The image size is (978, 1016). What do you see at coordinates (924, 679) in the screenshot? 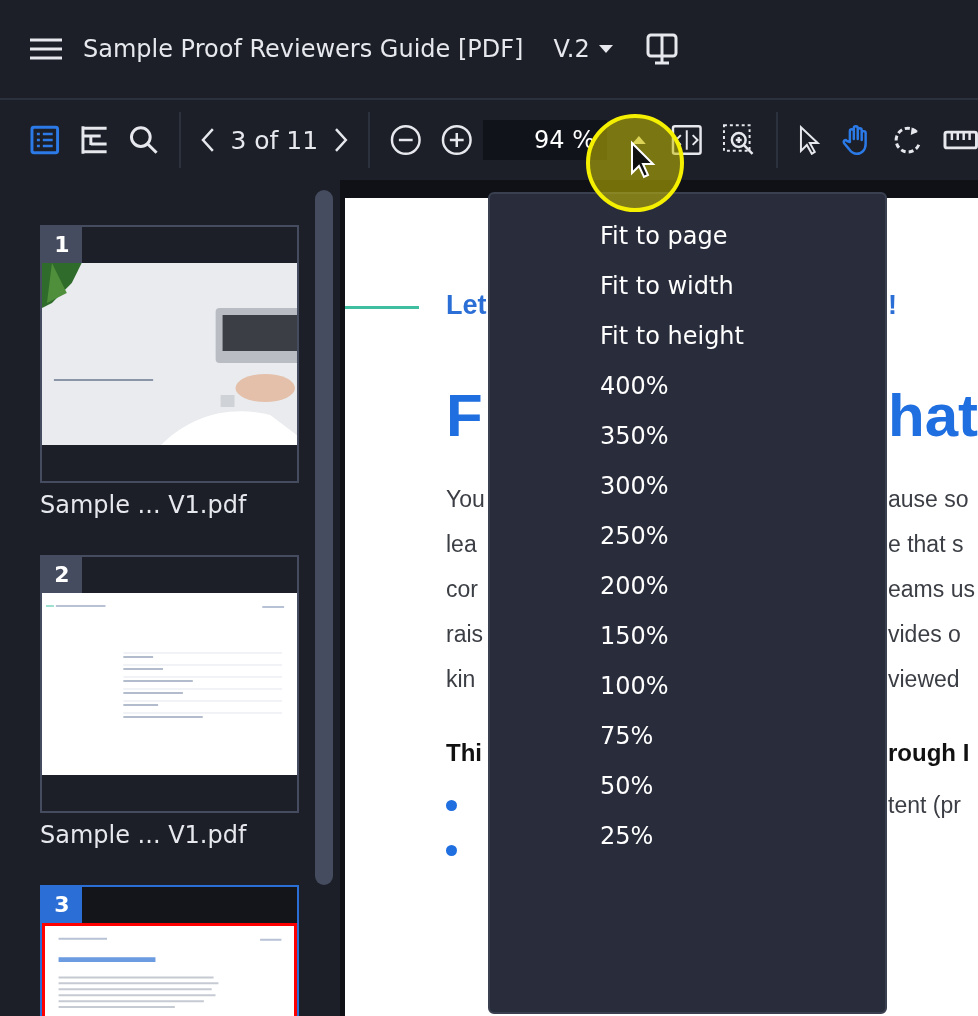
I see `body-text: viewed` at bounding box center [924, 679].